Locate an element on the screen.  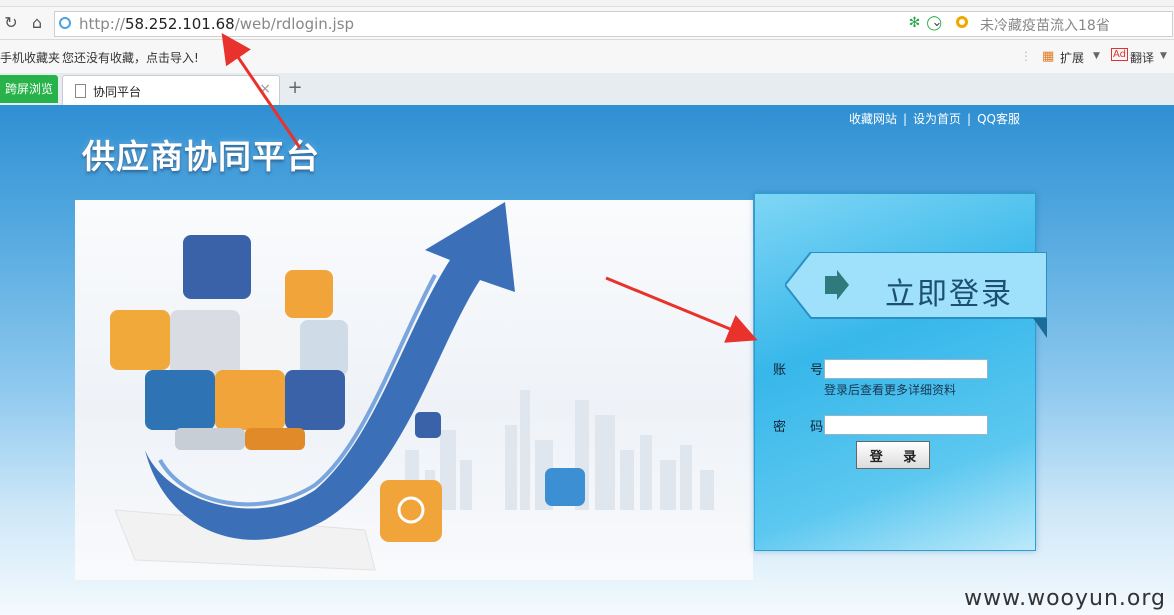
arrow-to-address is located at coordinates (261, 91).